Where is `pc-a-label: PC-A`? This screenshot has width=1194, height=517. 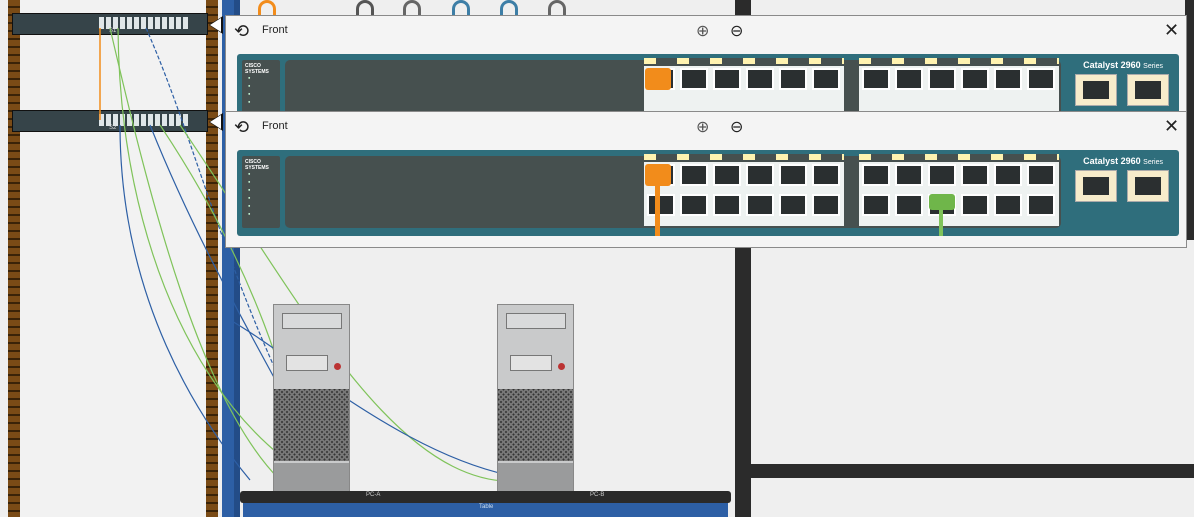
pc-a-label: PC-A is located at coordinates (373, 495).